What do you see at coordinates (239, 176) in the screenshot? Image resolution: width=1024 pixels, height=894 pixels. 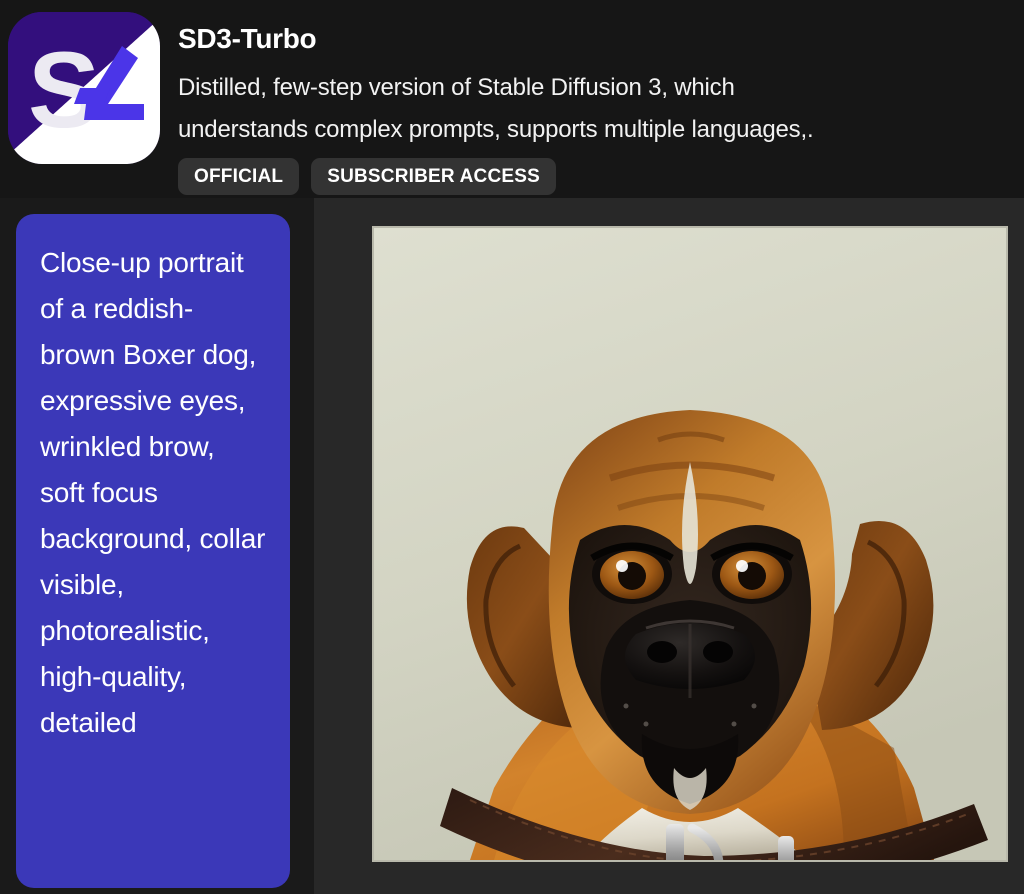 I see `badge-official: OFFICIAL` at bounding box center [239, 176].